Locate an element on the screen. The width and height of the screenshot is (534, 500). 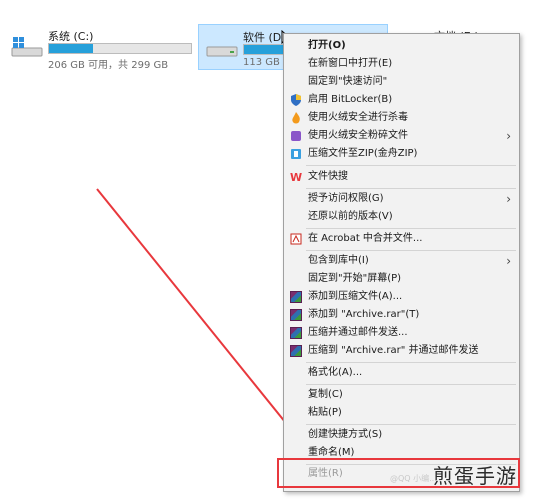
huorong-icon is located at coordinates (296, 118).